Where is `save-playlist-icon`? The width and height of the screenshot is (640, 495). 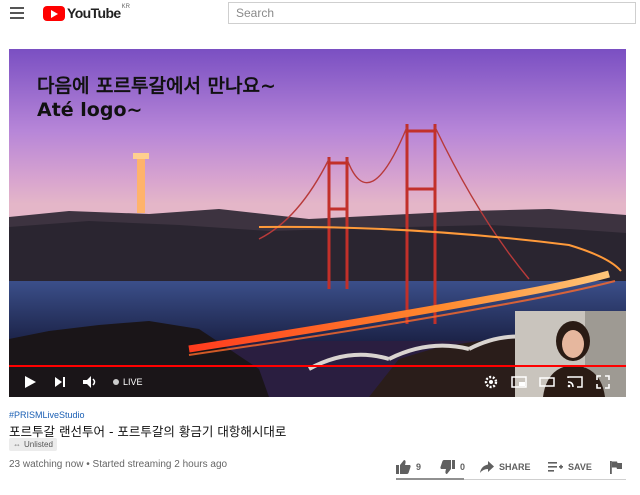 save-playlist-icon is located at coordinates (555, 467).